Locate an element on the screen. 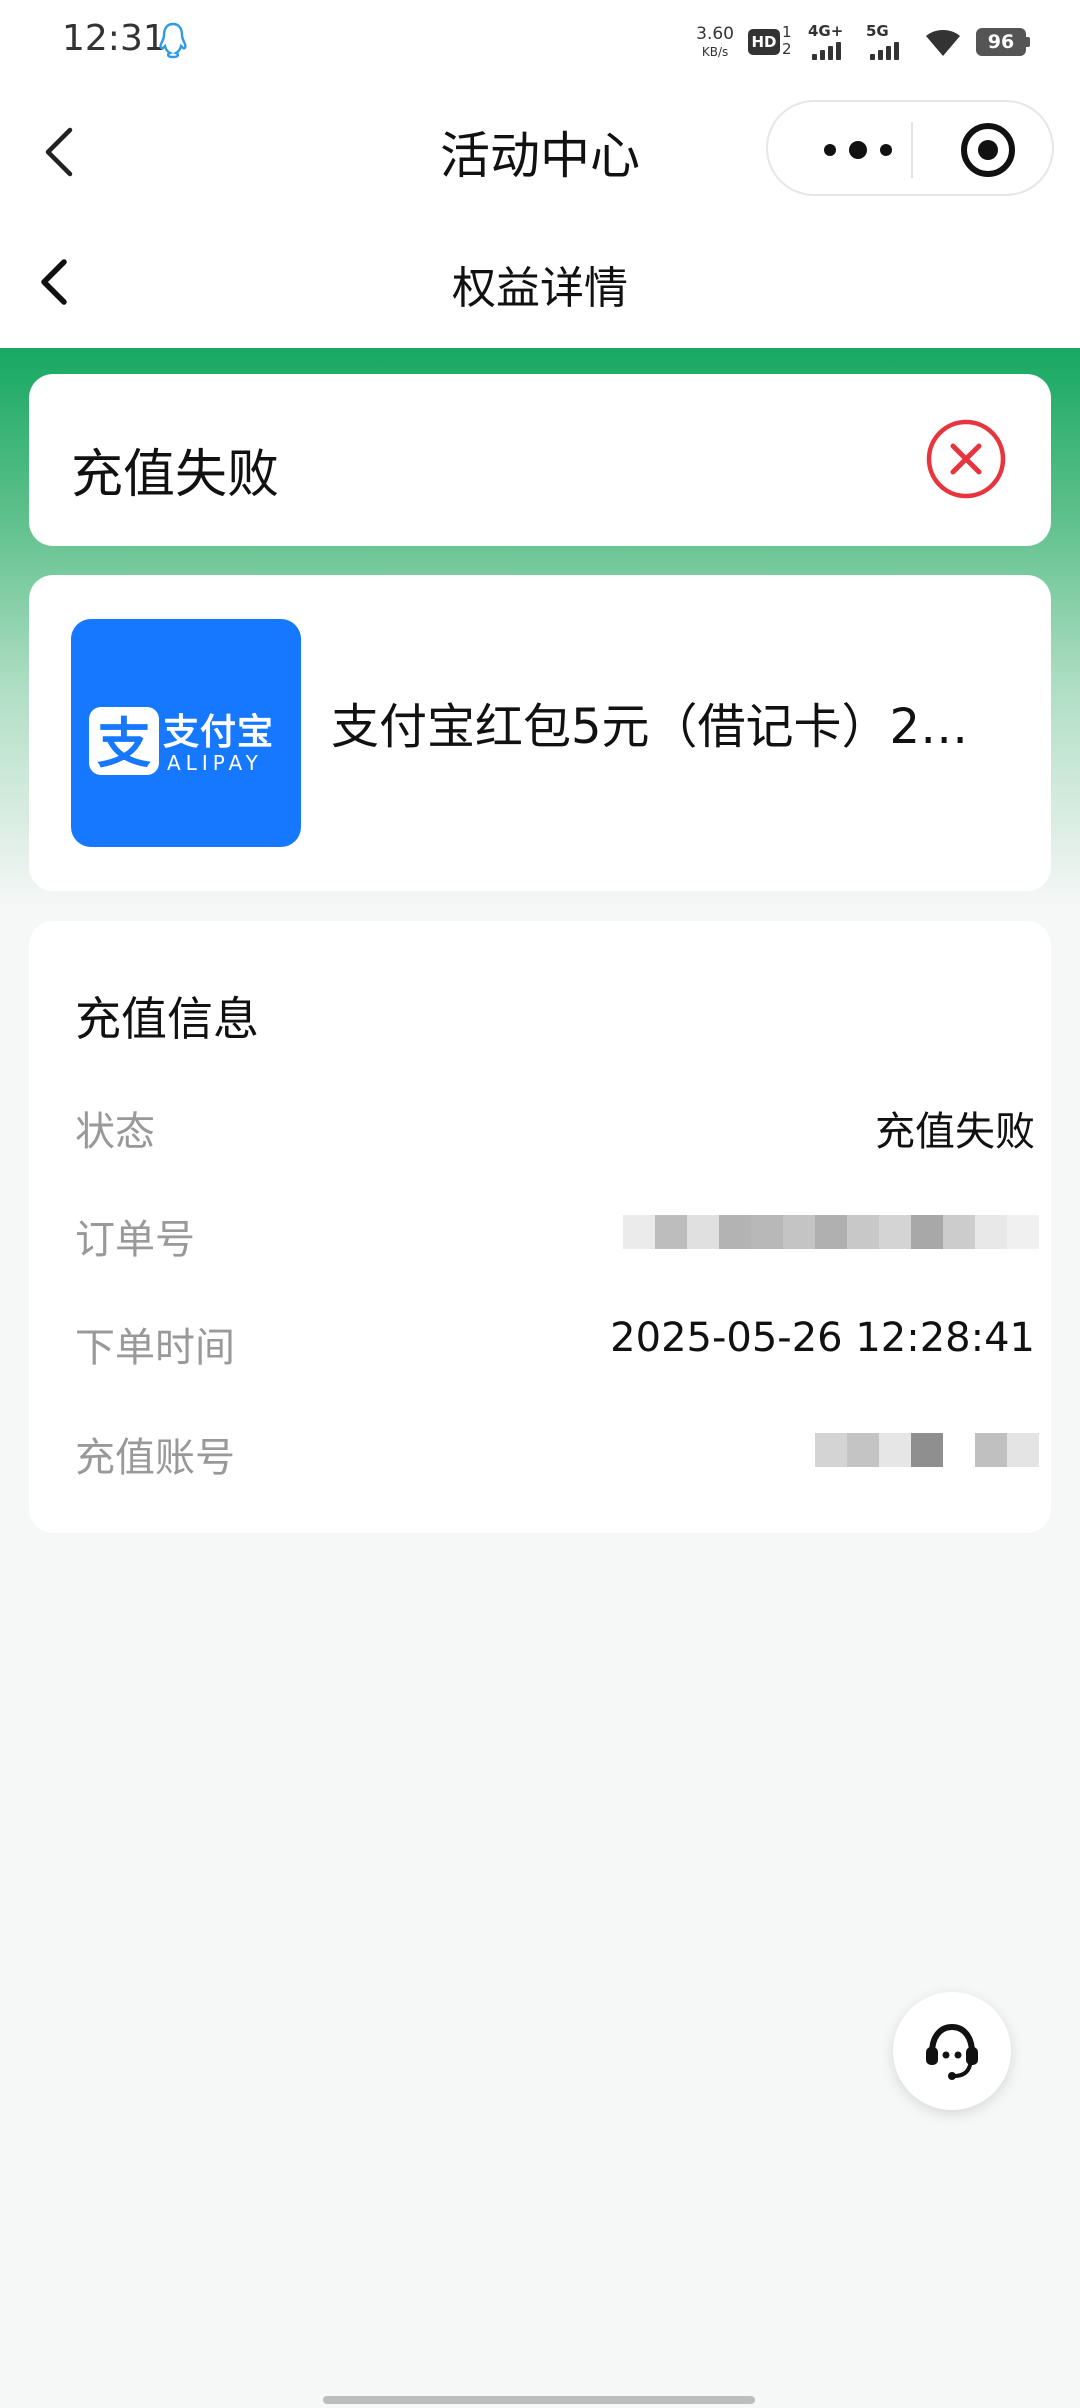 Image resolution: width=1080 pixels, height=2408 pixels. capsule-divider is located at coordinates (912, 150).